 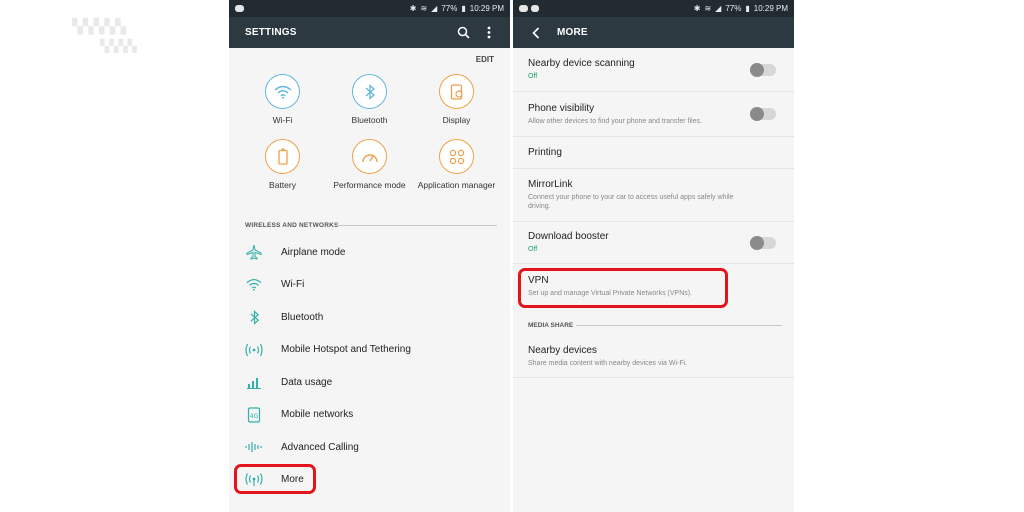 I want to click on section-header: MEDIA SHARE, so click(x=551, y=325).